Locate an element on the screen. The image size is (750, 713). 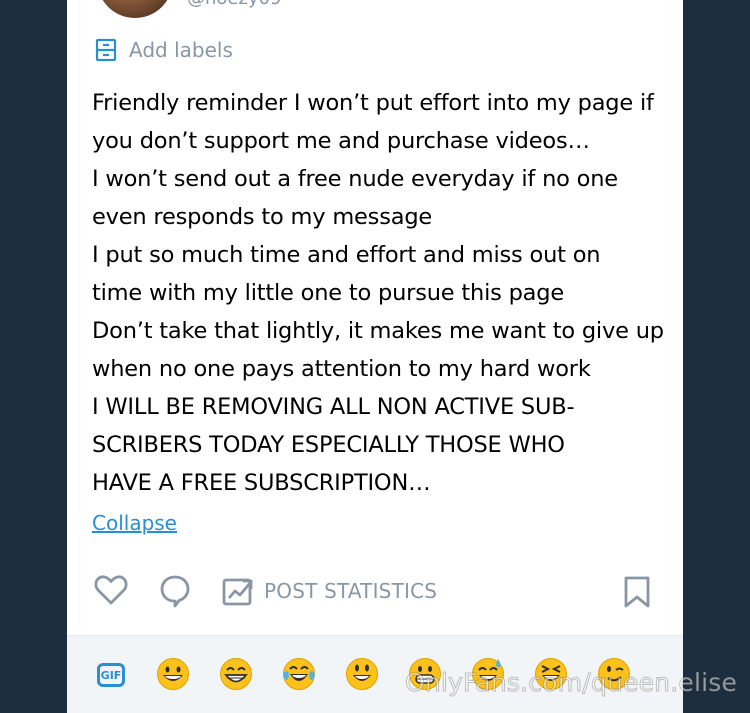
comment-button is located at coordinates (175, 591).